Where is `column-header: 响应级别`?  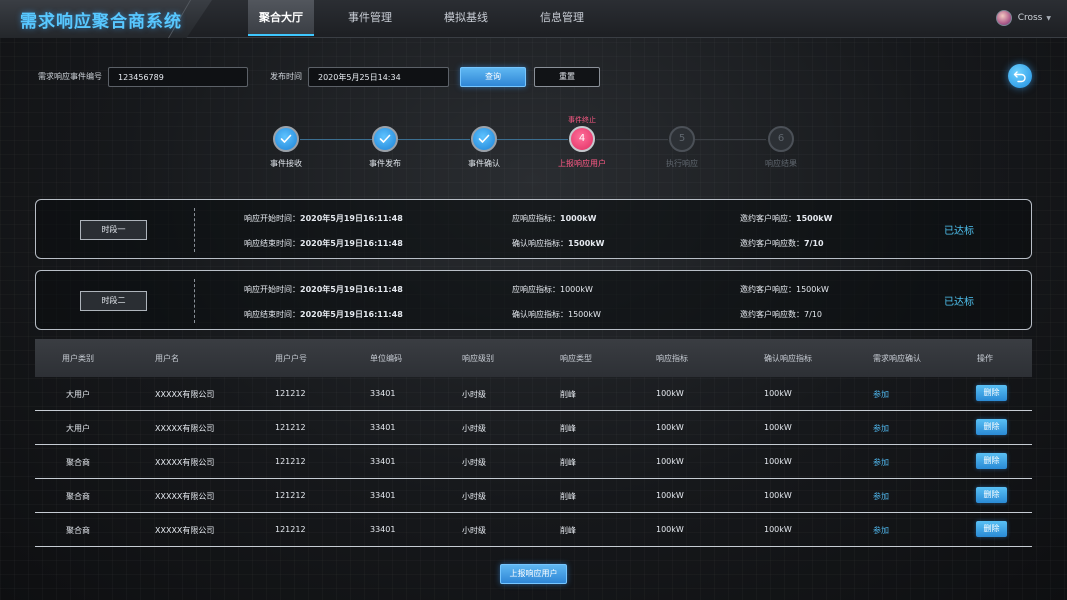
column-header: 响应级别 is located at coordinates (478, 358).